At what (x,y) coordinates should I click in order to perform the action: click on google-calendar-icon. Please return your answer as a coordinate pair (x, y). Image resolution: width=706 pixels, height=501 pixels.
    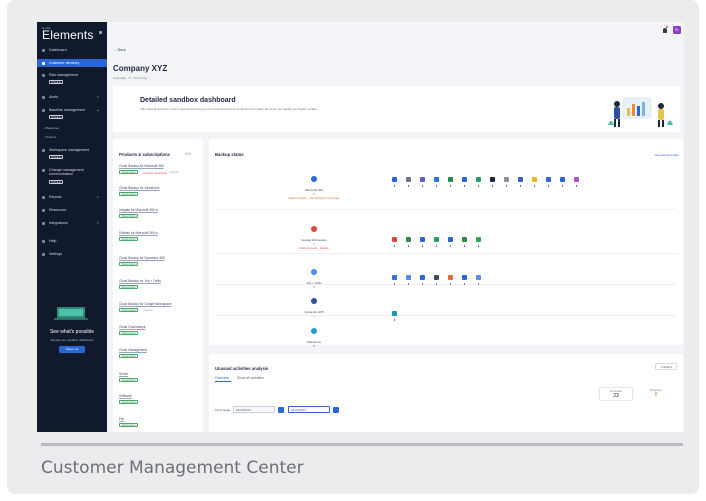
    Looking at the image, I should click on (408, 239).